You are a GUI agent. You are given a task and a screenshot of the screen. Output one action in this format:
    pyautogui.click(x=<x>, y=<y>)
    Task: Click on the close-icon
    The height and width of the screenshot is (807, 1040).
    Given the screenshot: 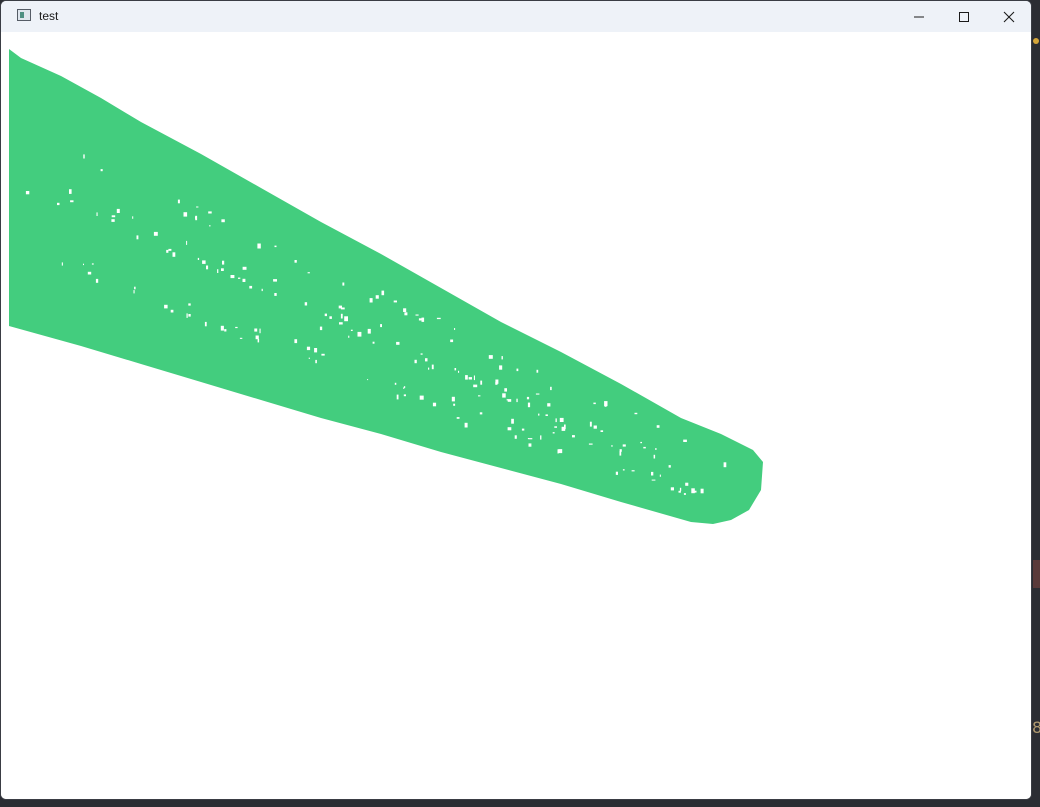 What is the action you would take?
    pyautogui.click(x=1009, y=16)
    